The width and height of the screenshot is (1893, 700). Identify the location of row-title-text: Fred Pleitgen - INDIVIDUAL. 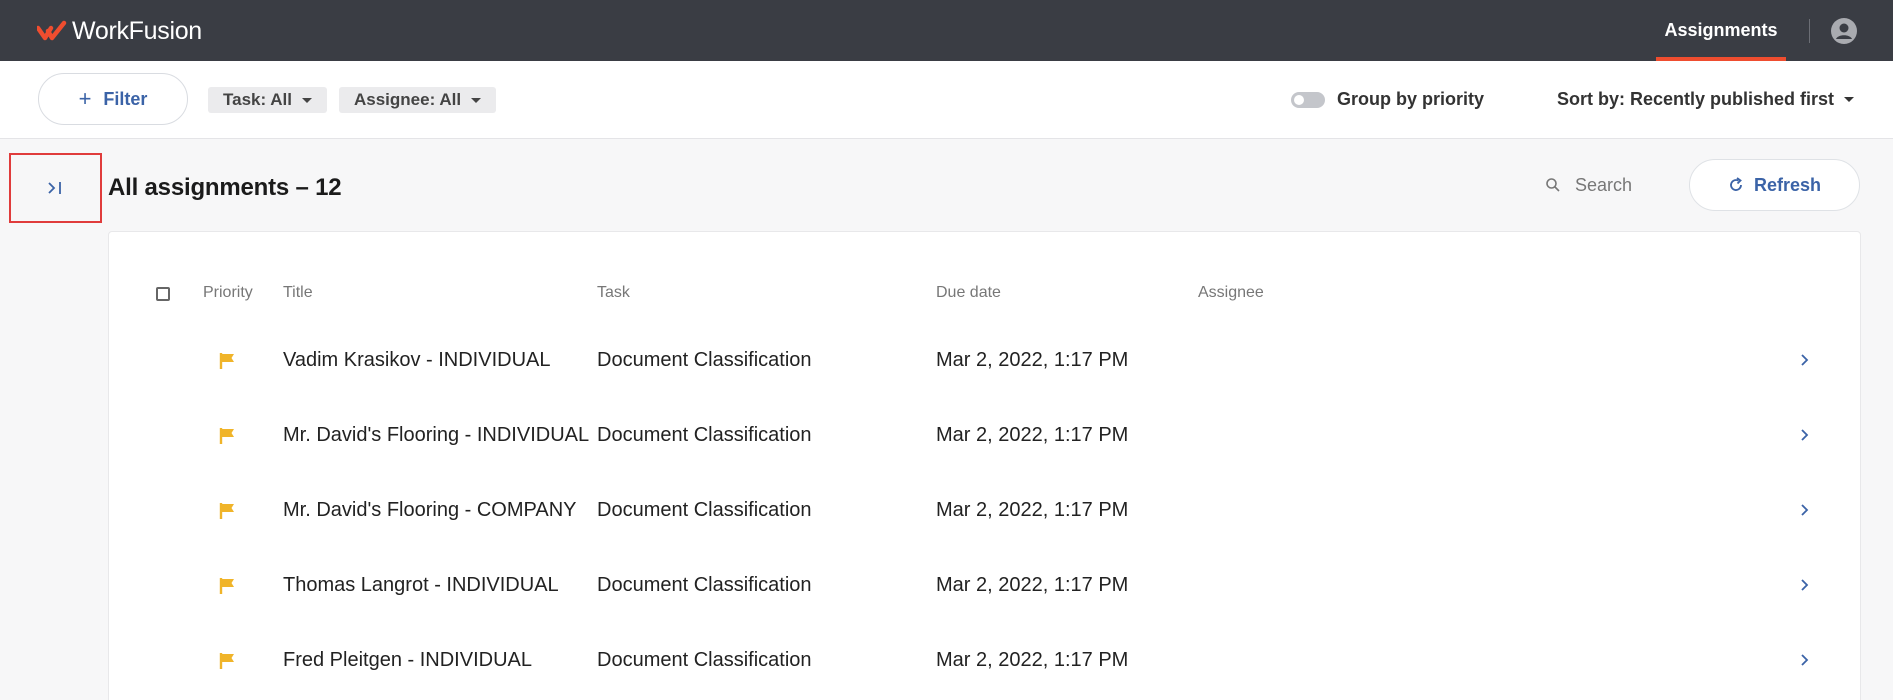
(407, 659).